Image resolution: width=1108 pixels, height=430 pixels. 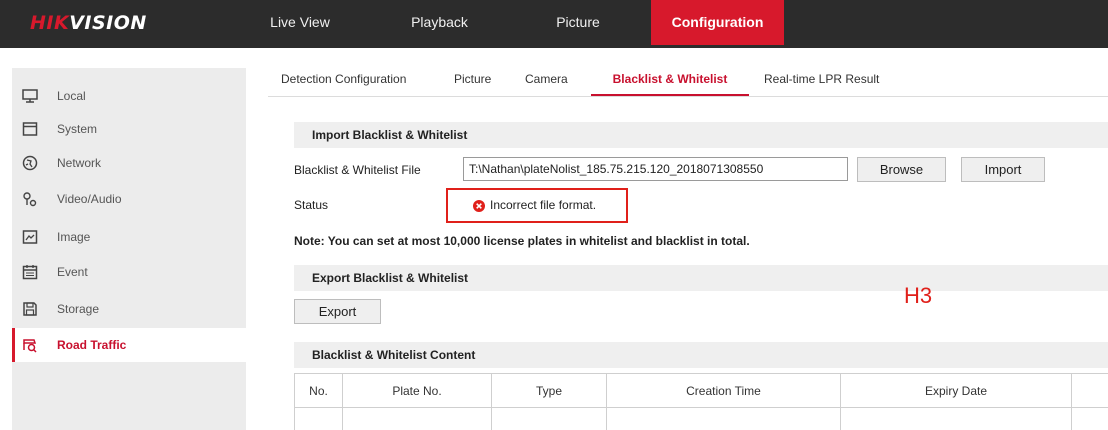 What do you see at coordinates (701, 278) in the screenshot?
I see `export-section-header: Export Blacklist & Whitelist` at bounding box center [701, 278].